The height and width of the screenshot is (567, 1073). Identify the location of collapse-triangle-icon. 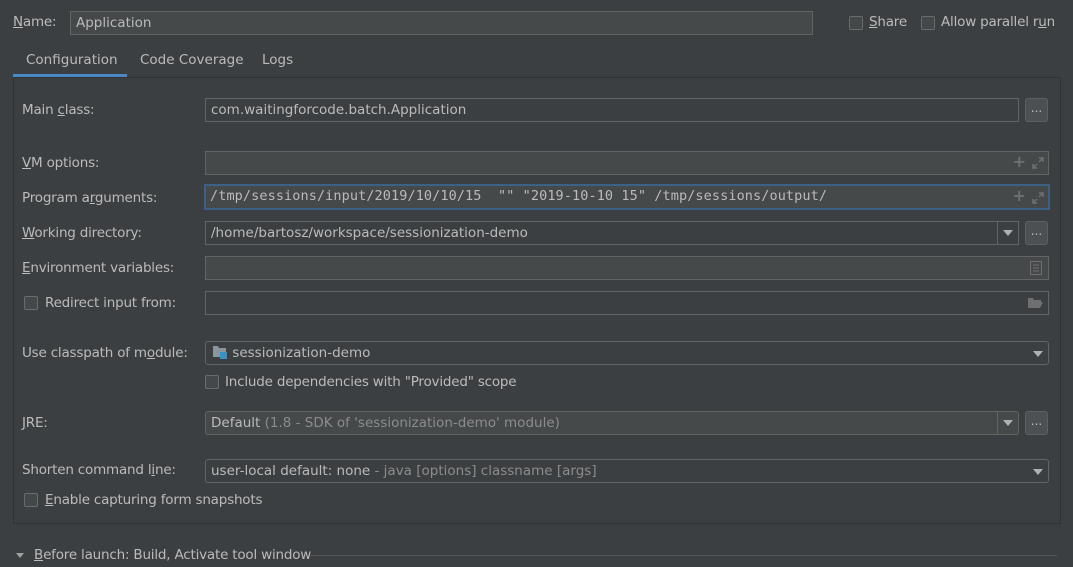
(20, 555).